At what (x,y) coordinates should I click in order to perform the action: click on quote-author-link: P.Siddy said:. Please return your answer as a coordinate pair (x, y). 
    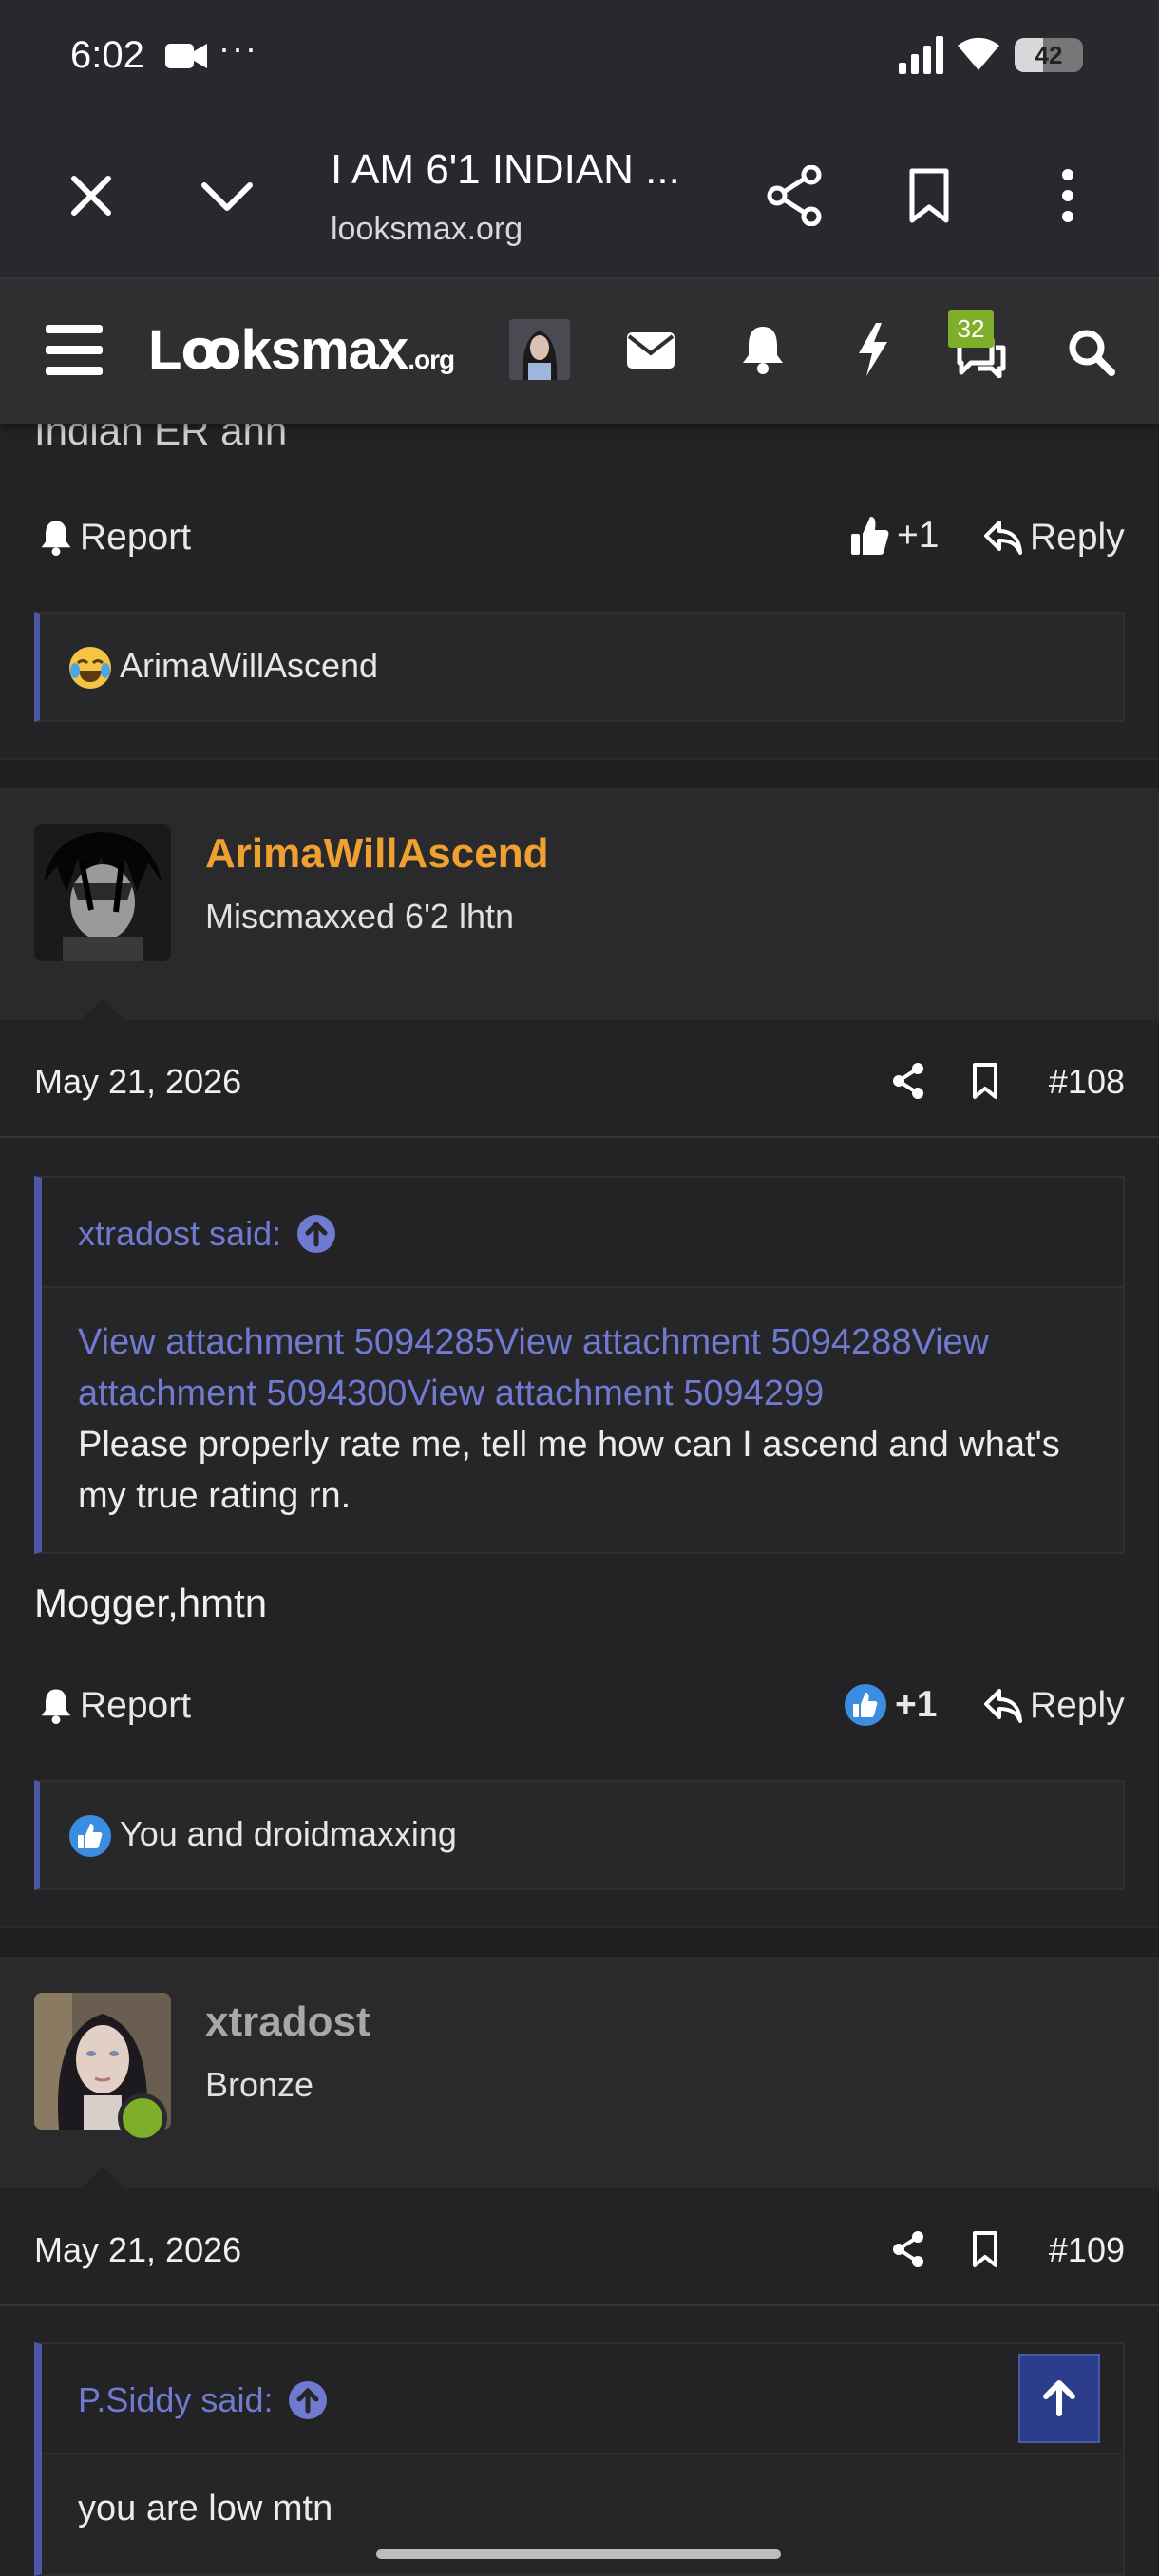
    Looking at the image, I should click on (203, 2400).